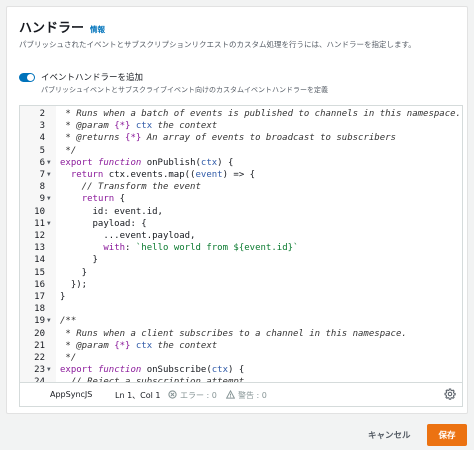 The width and height of the screenshot is (474, 450). Describe the element at coordinates (74, 284) in the screenshot. I see `code-text: });` at that location.